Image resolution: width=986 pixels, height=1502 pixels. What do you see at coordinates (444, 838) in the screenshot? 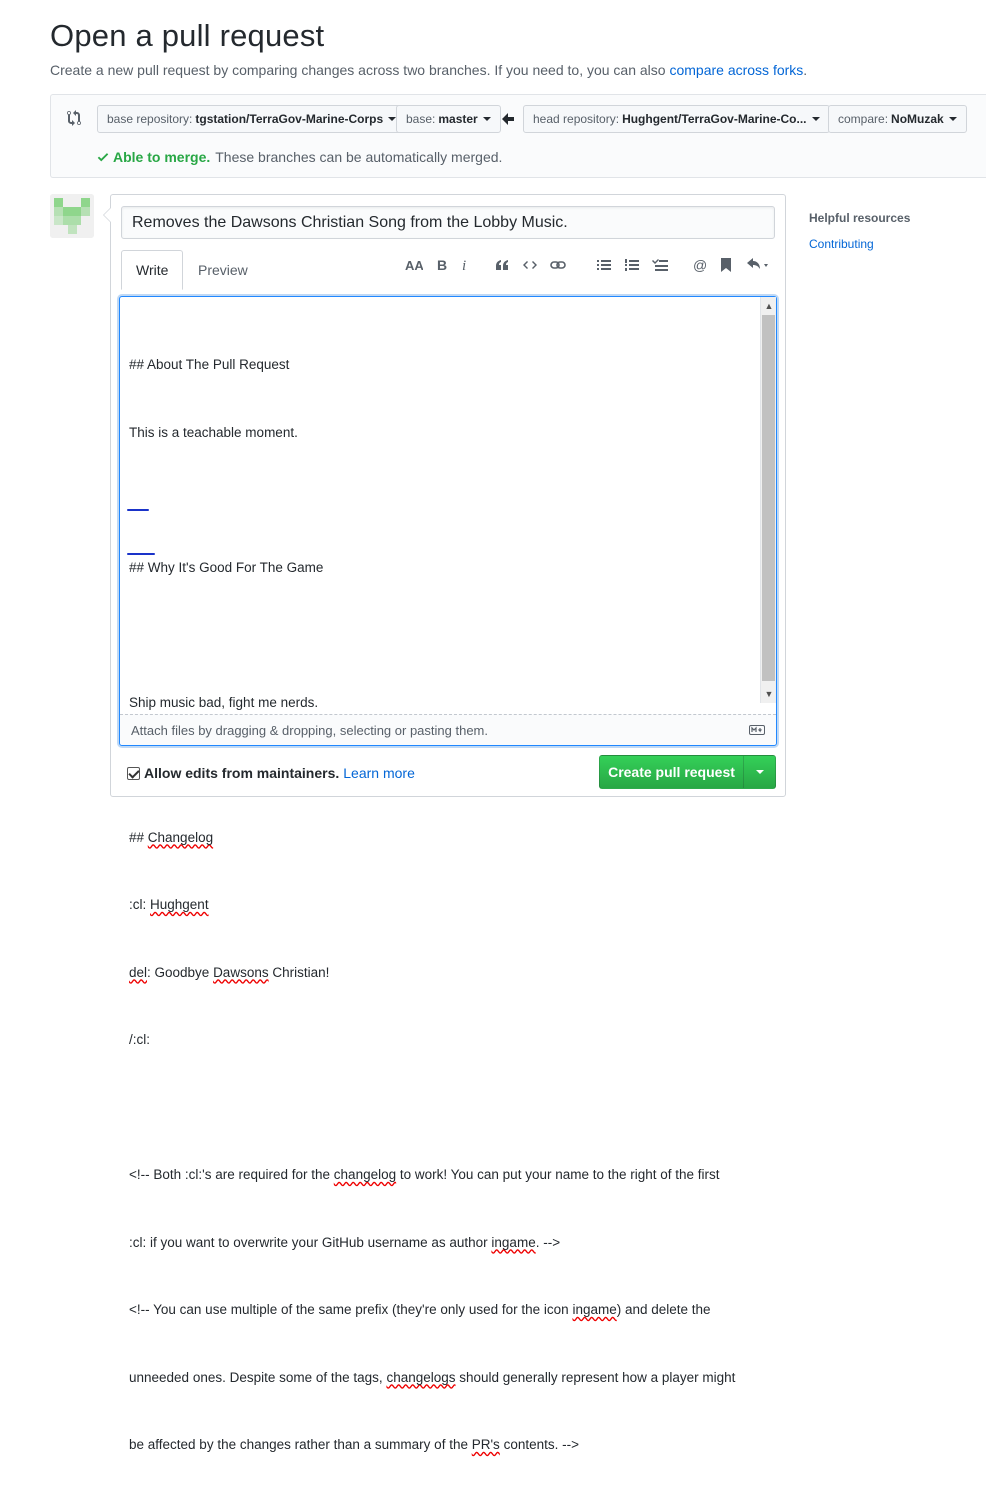
I see `body-line: ## Changelog` at bounding box center [444, 838].